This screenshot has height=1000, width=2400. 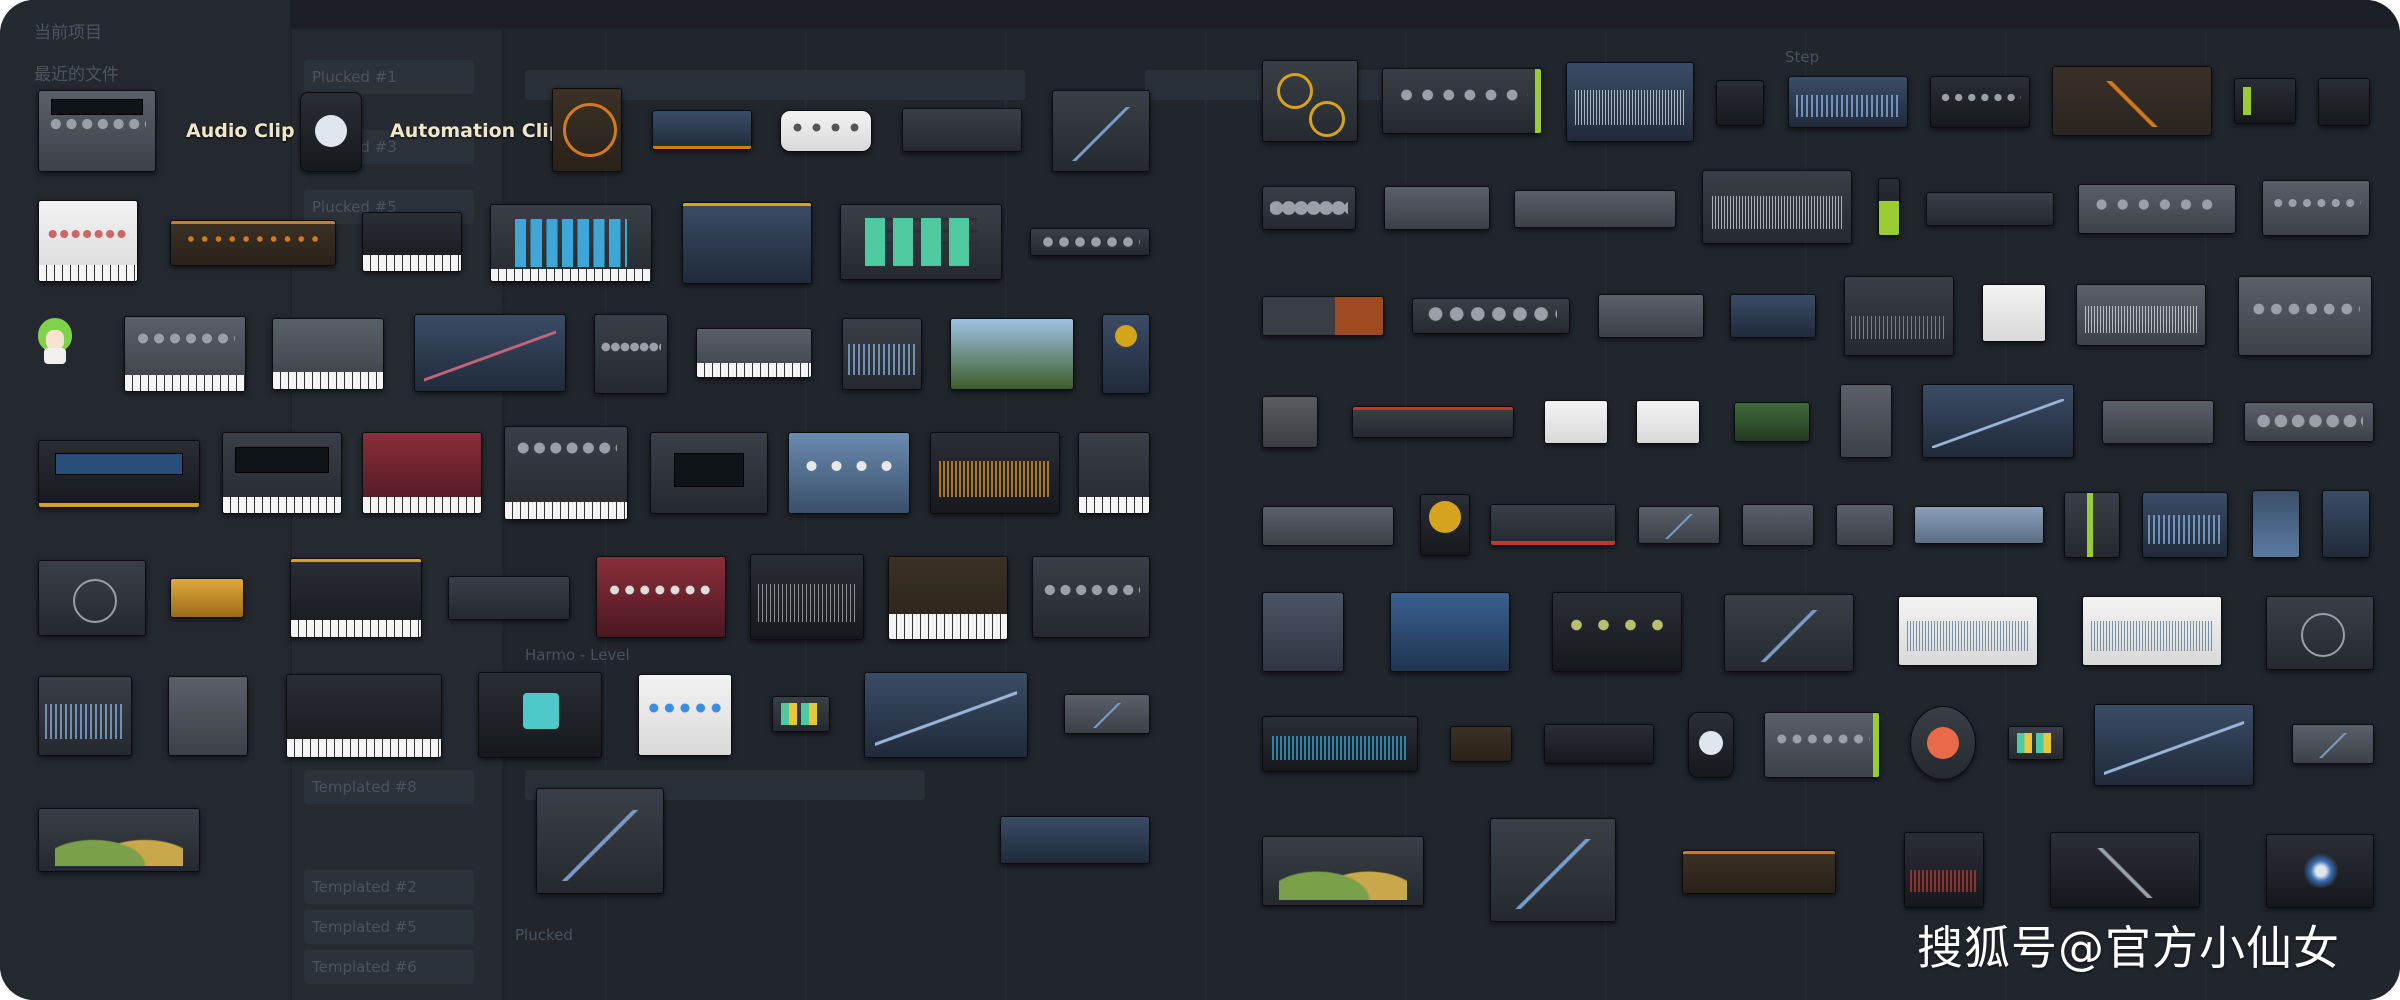 I want to click on channel-item: Templated #6, so click(x=389, y=967).